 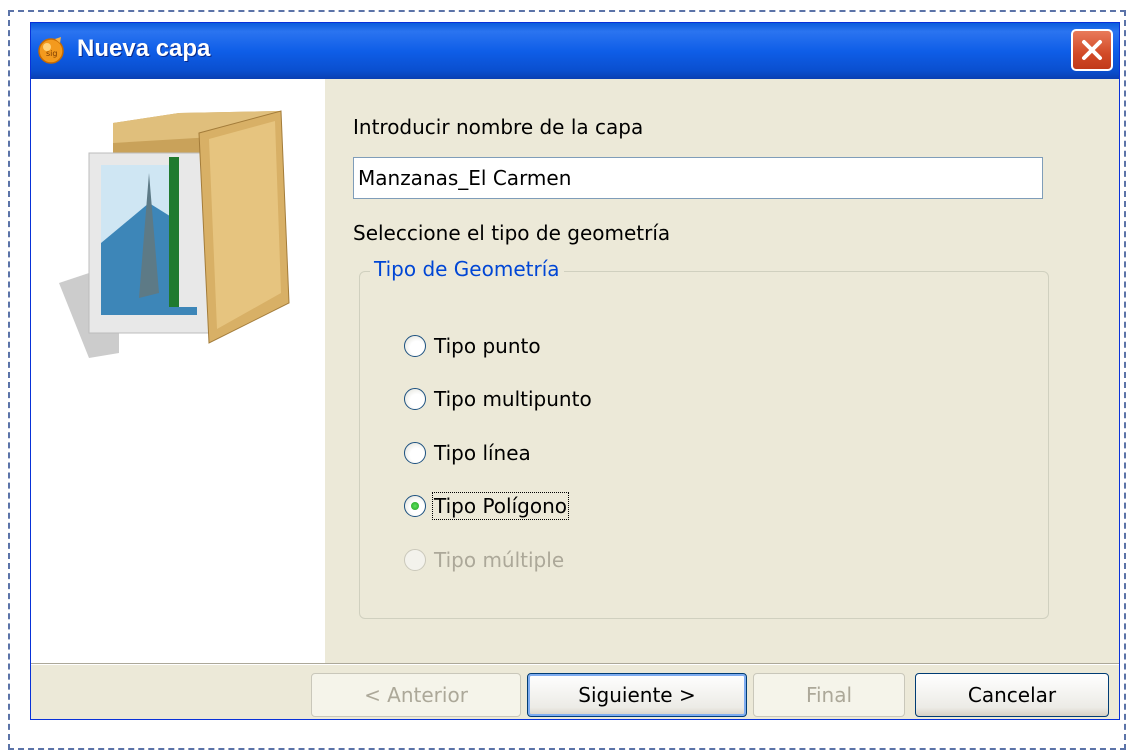 What do you see at coordinates (487, 346) in the screenshot?
I see `radio-label: Tipo punto` at bounding box center [487, 346].